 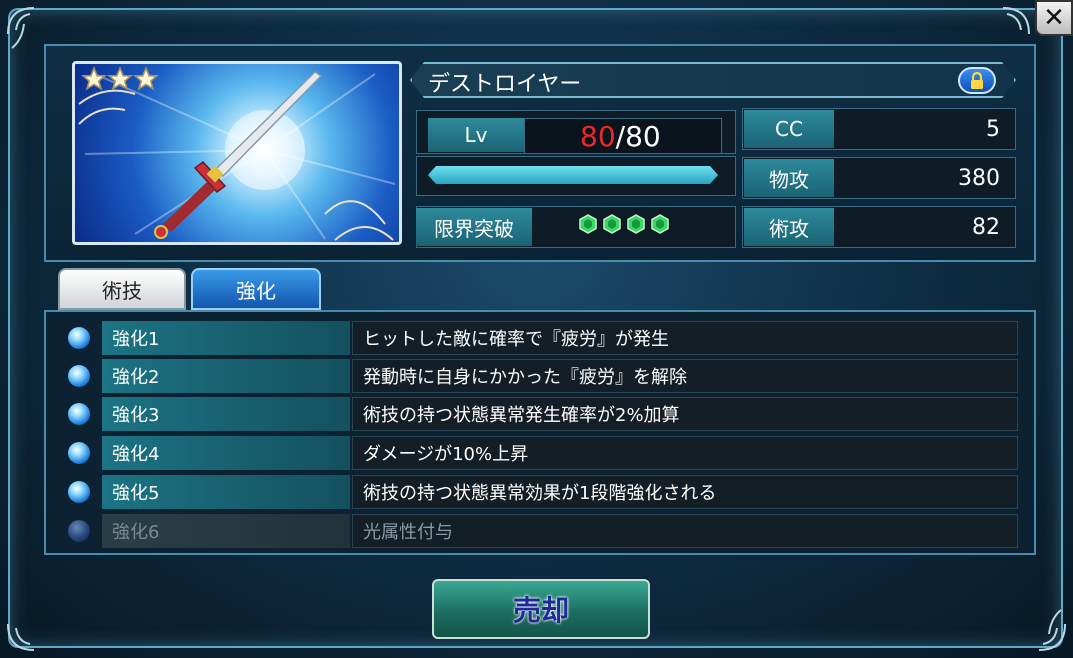 I want to click on weapon-name: デストロイヤー, so click(x=505, y=84).